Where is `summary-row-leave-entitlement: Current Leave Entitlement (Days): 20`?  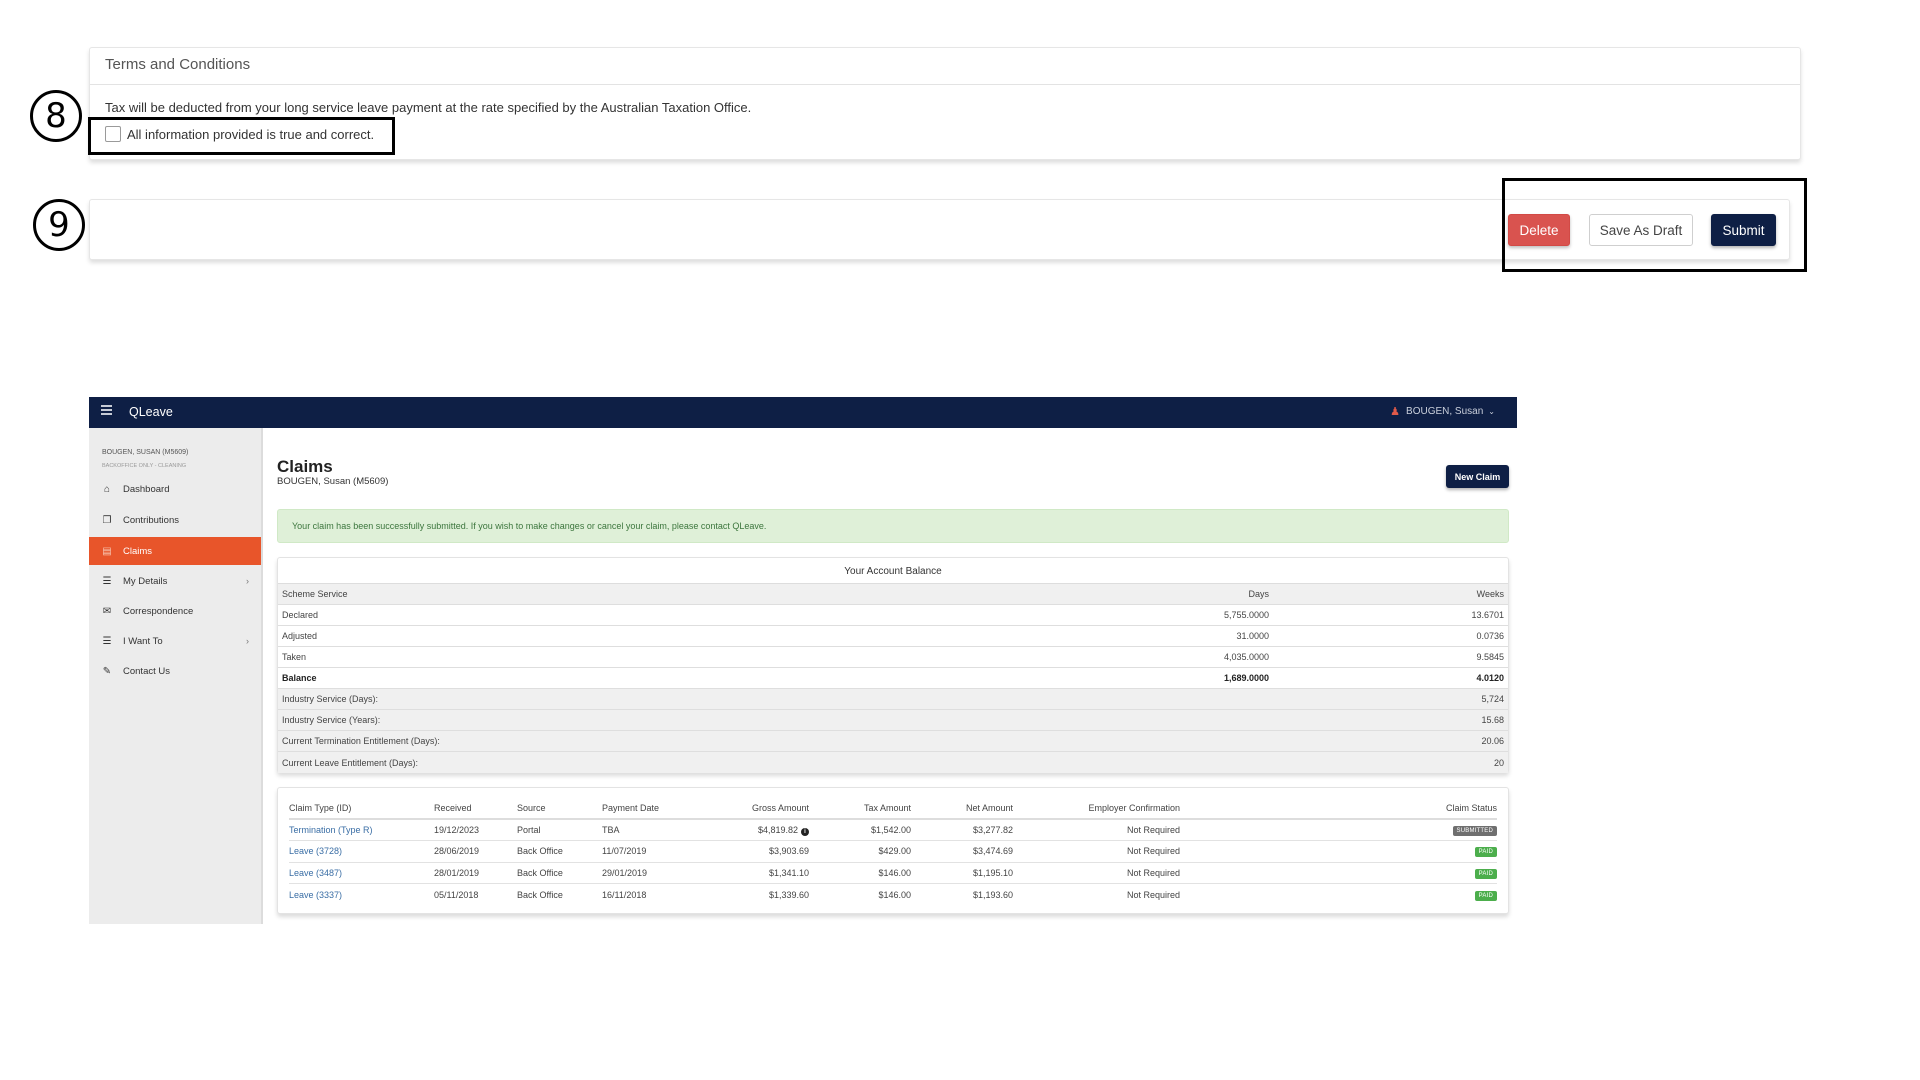 summary-row-leave-entitlement: Current Leave Entitlement (Days): 20 is located at coordinates (893, 762).